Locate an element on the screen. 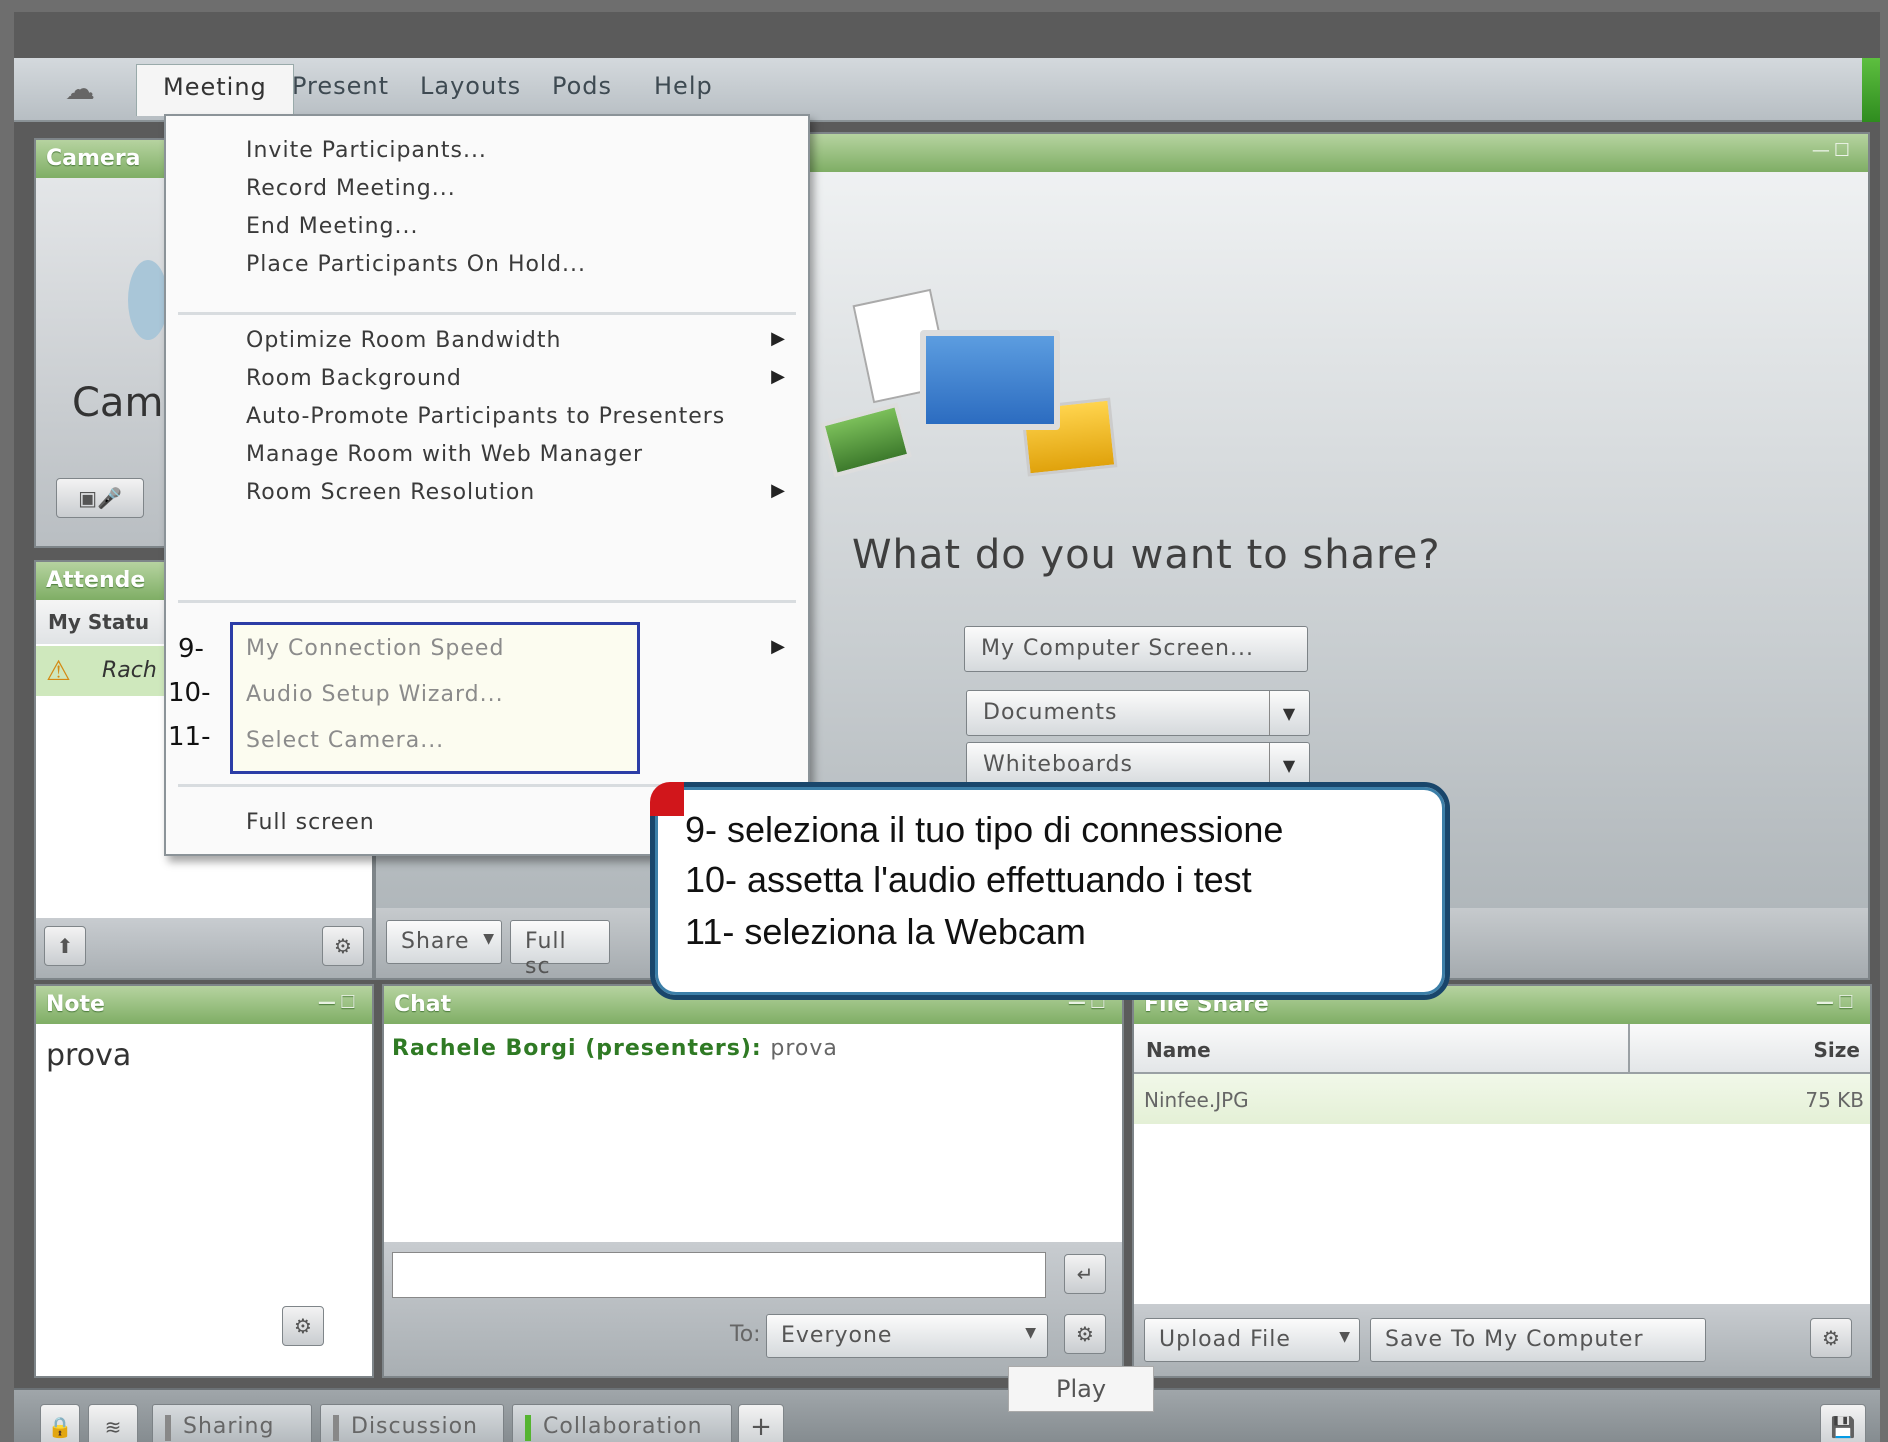 The width and height of the screenshot is (1888, 1442). fileshare-footer: Upload File ▼ Save To My Computer ⚙ is located at coordinates (1502, 1340).